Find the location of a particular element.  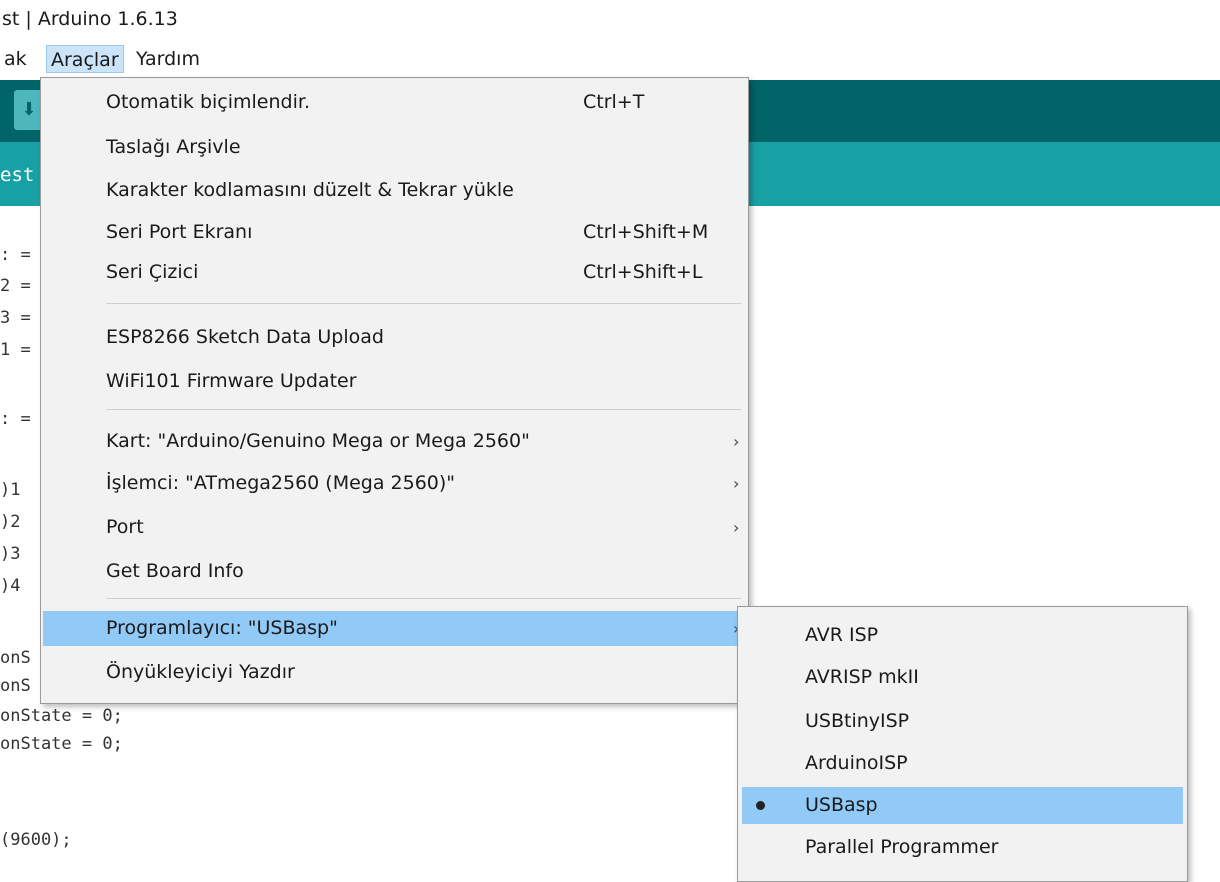

menu-item-label: ESP8266 Sketch Data Upload is located at coordinates (245, 337).